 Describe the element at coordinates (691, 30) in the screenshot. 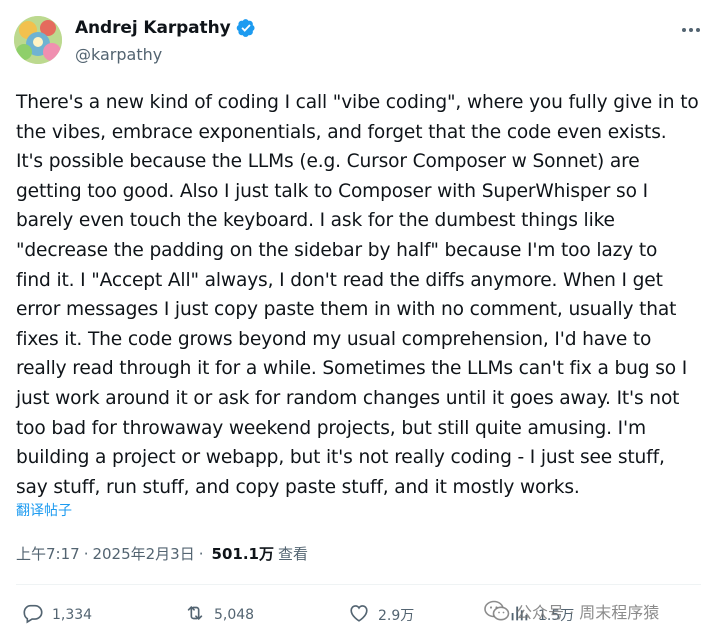

I see `more-dots-icon` at that location.